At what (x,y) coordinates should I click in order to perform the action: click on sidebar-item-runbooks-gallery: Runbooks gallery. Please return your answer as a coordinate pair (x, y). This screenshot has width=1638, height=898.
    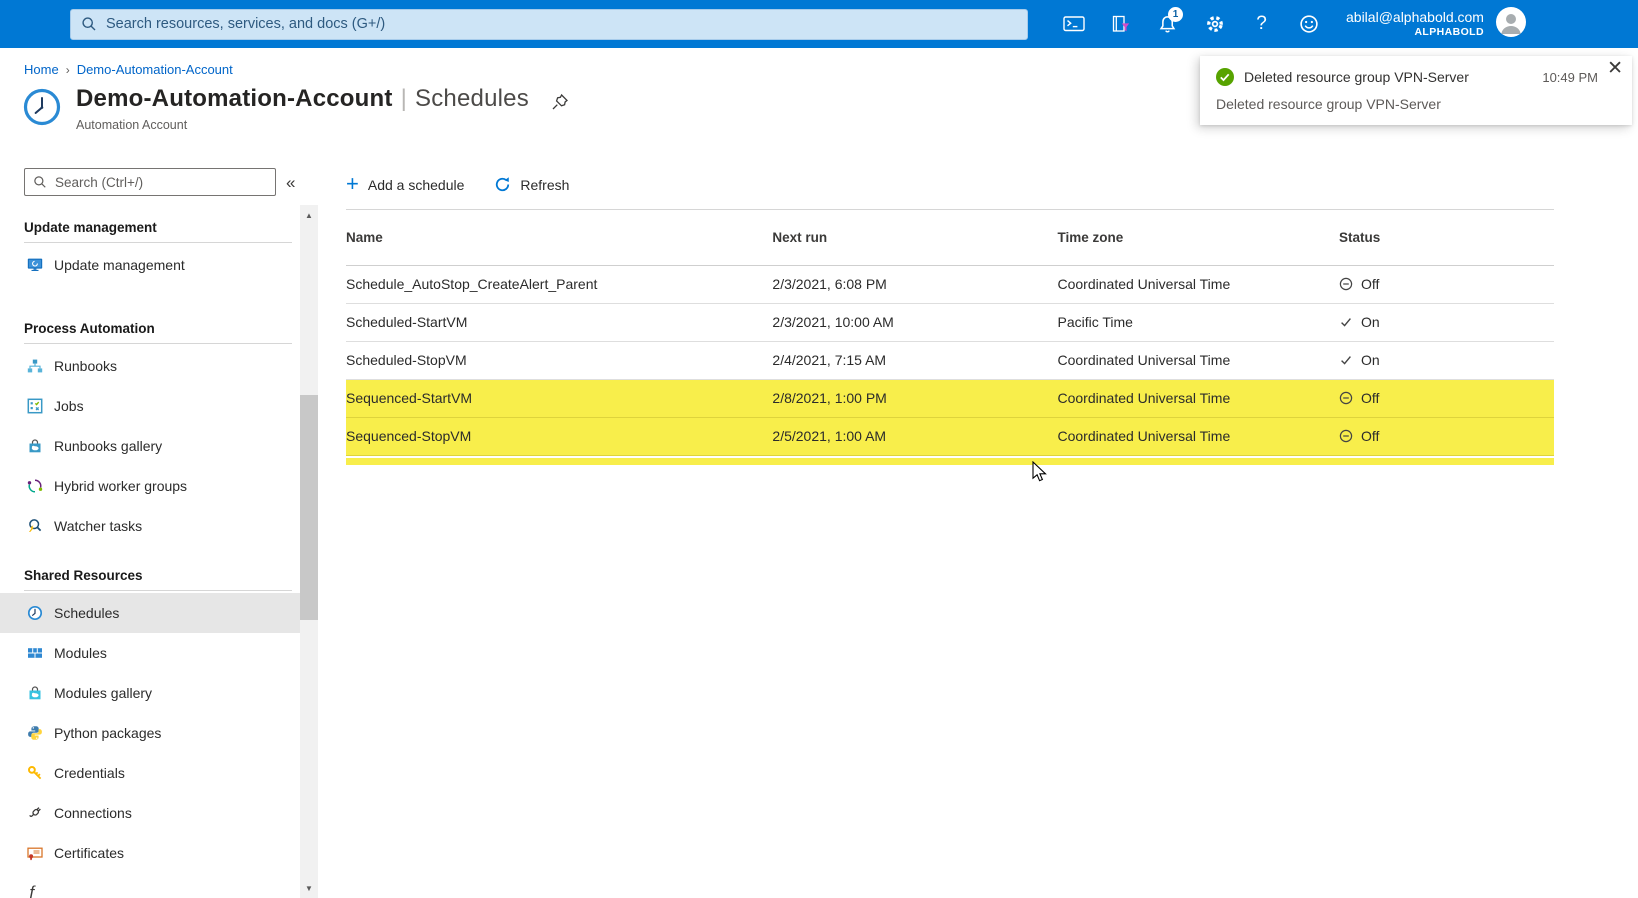
    Looking at the image, I should click on (150, 446).